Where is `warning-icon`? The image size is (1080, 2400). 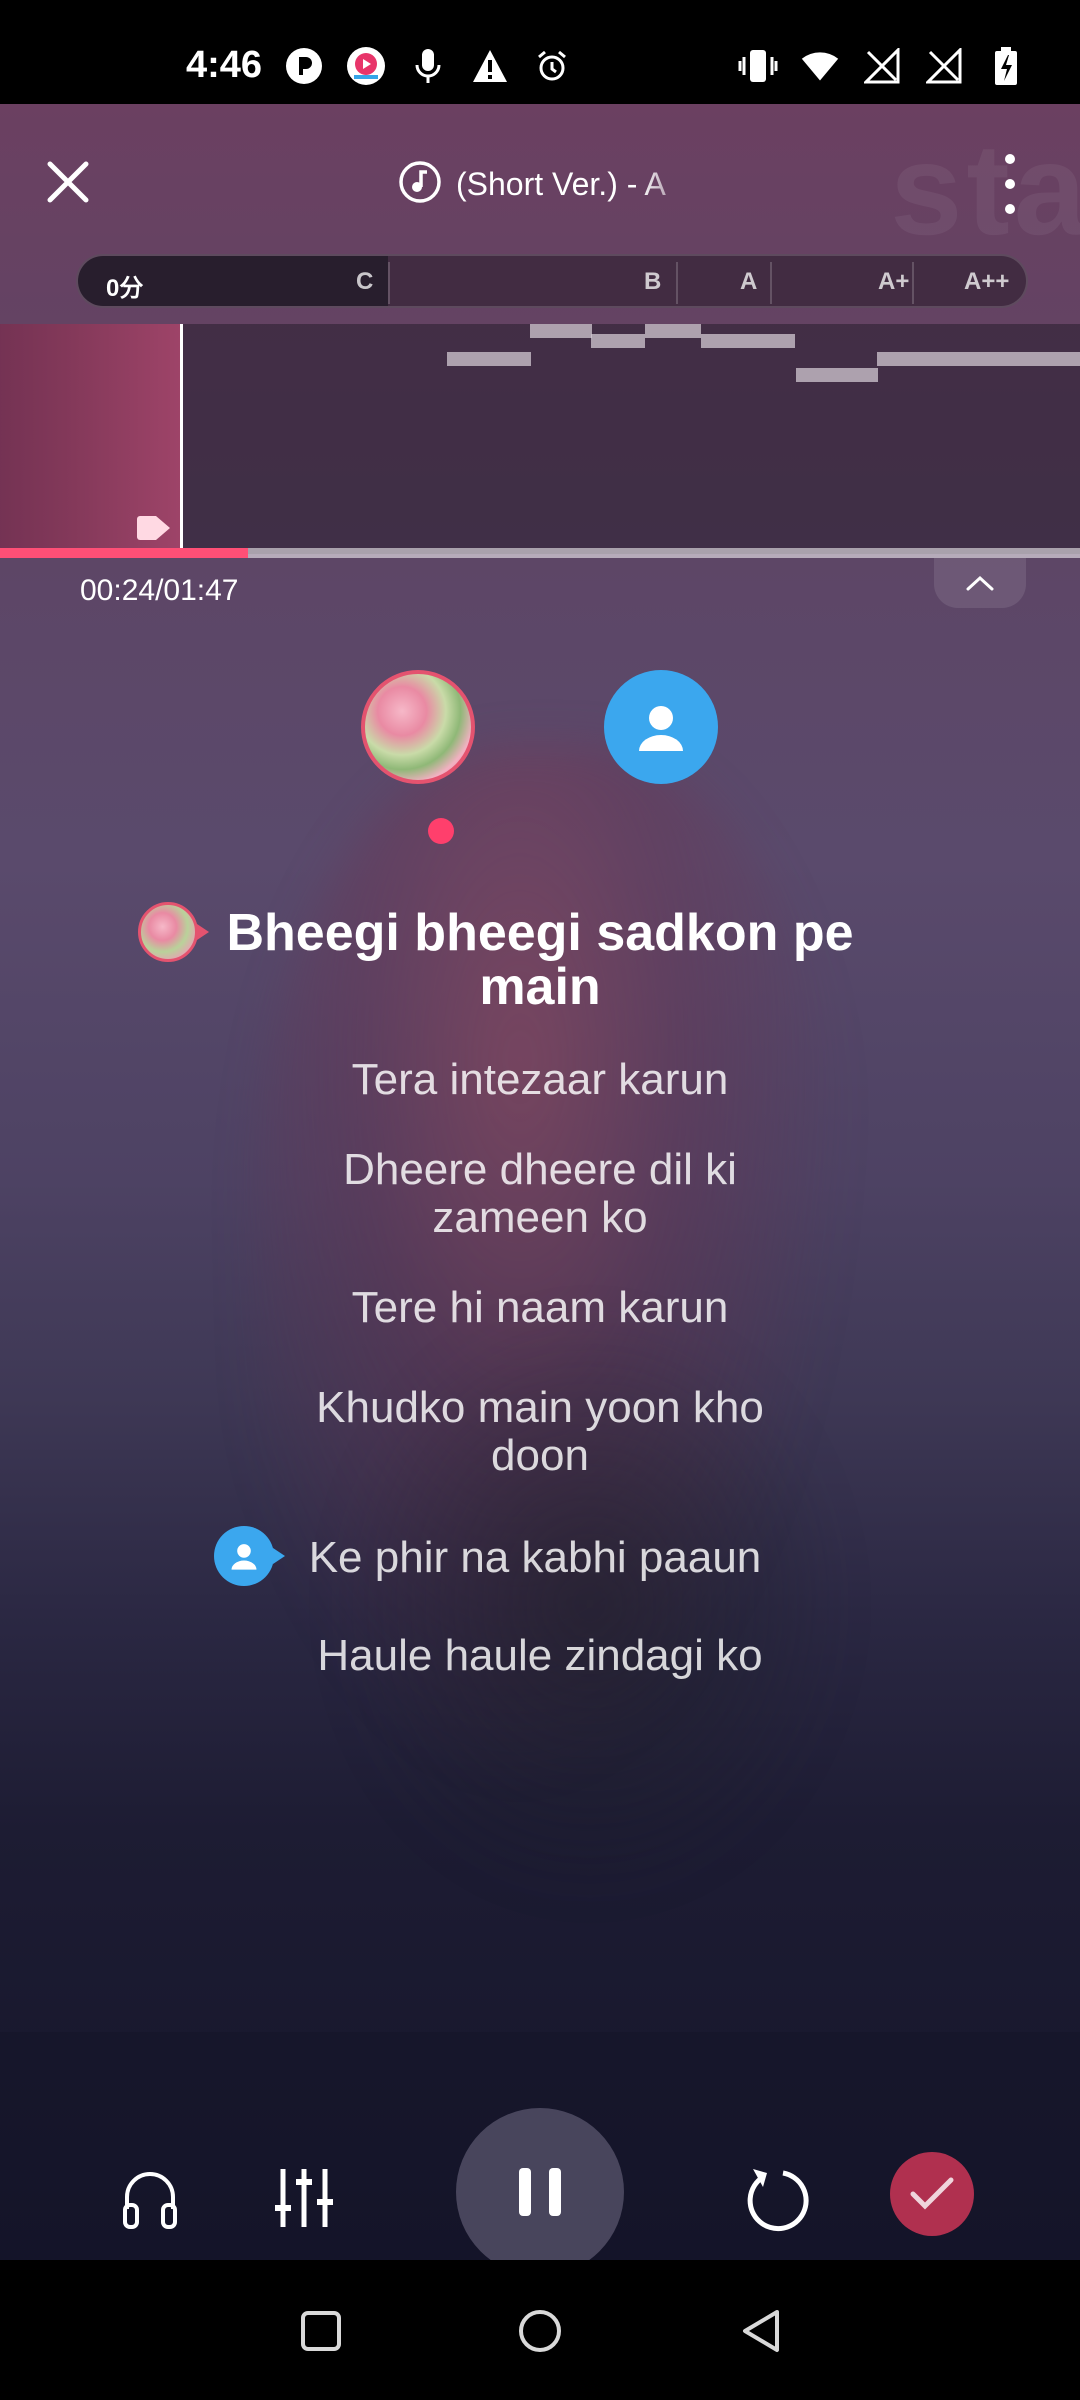
warning-icon is located at coordinates (490, 66).